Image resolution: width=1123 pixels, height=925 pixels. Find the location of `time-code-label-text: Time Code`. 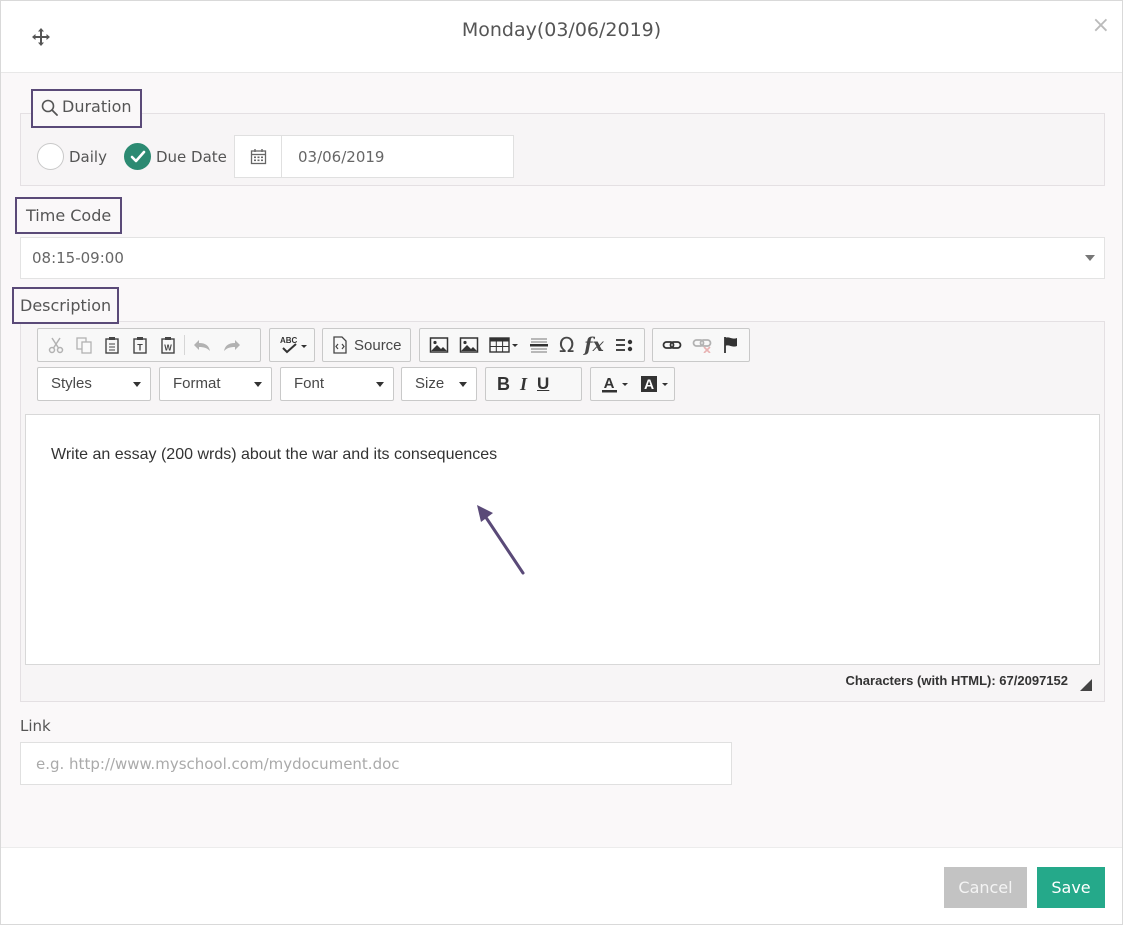

time-code-label-text: Time Code is located at coordinates (69, 215).